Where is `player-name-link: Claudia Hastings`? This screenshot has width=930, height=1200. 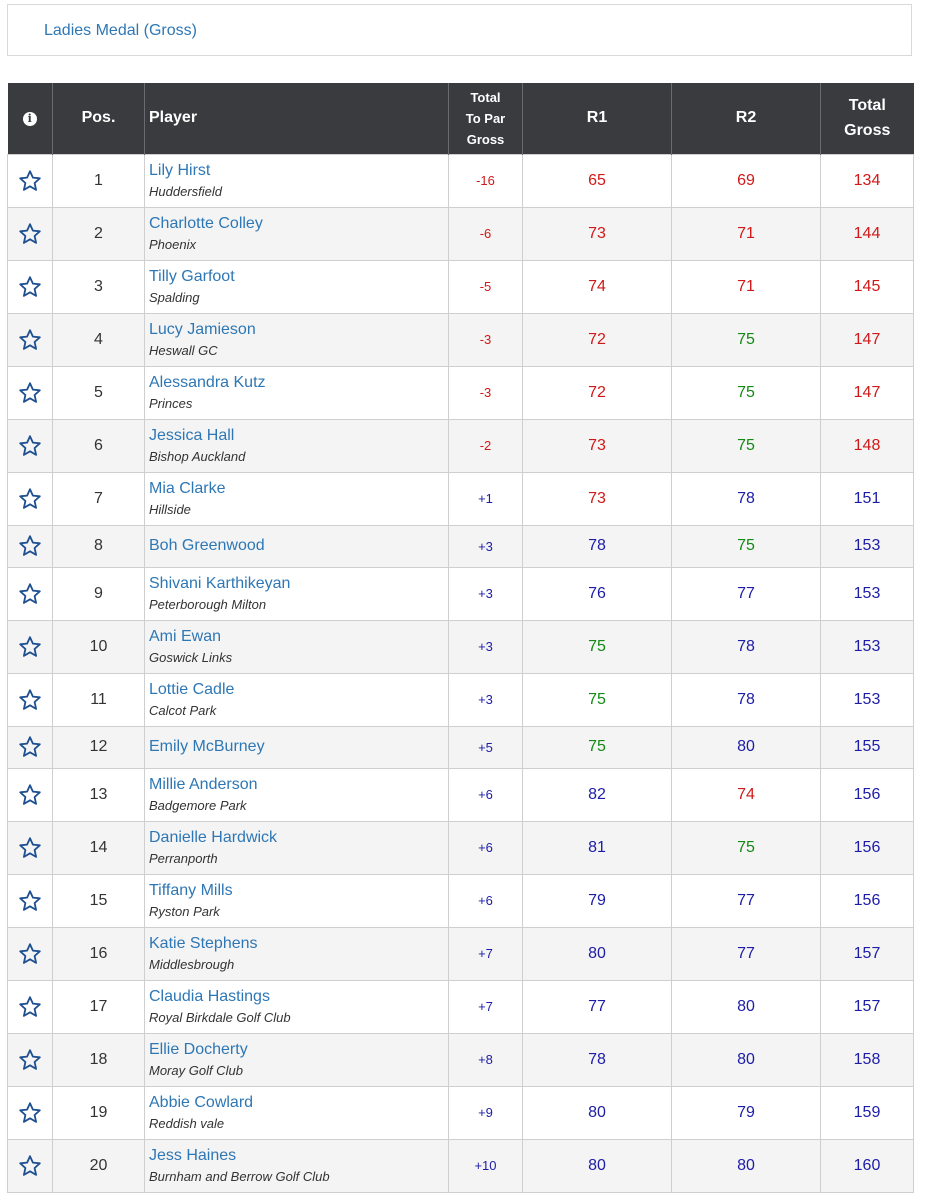
player-name-link: Claudia Hastings is located at coordinates (298, 997).